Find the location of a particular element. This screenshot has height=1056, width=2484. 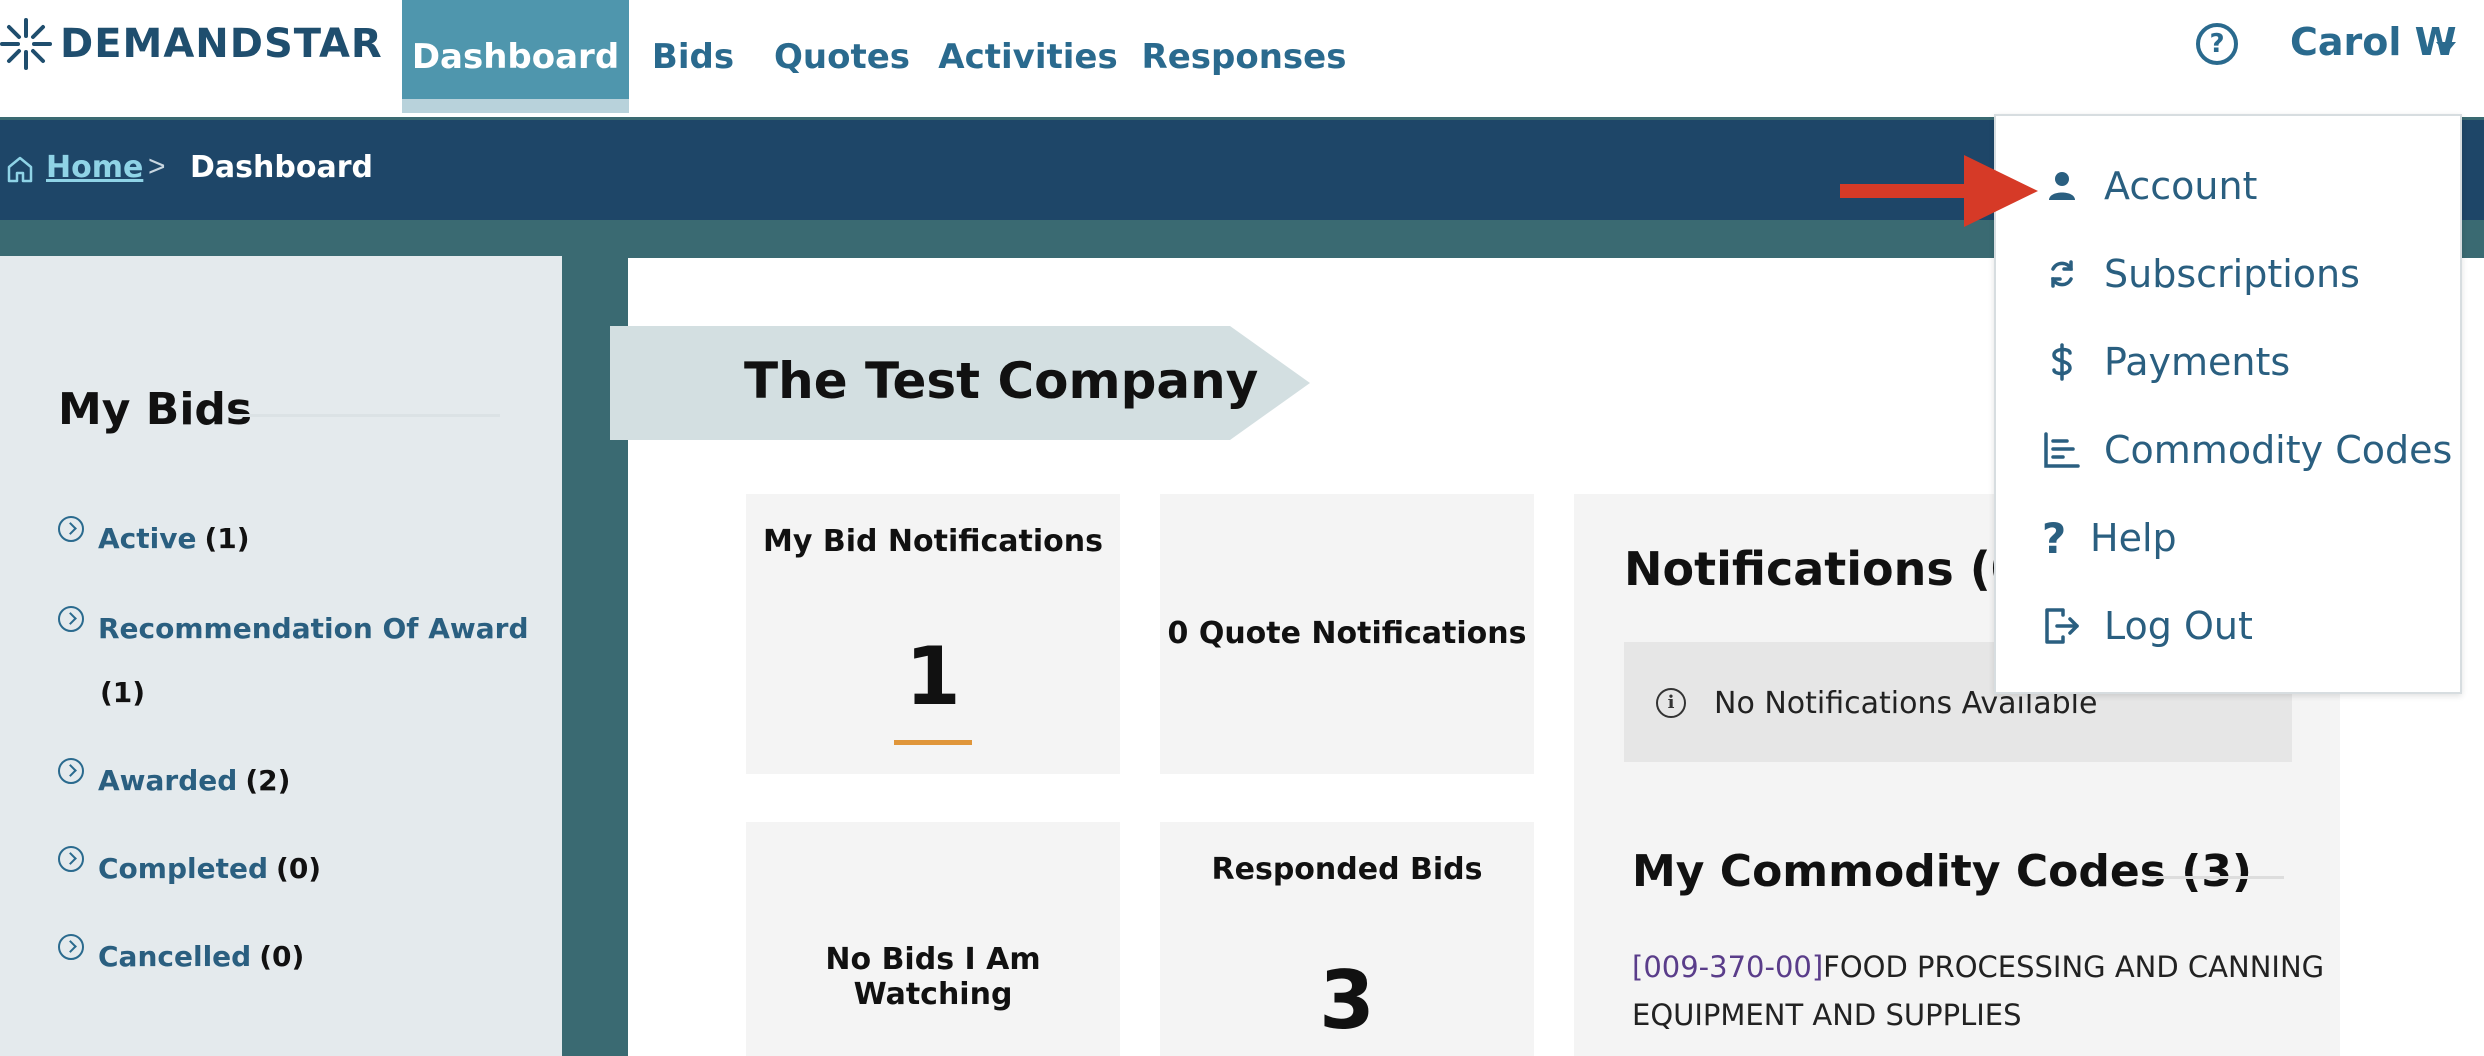

commodity-code-item: [009-370-00]FOOD PROCESSING AND CANNING is located at coordinates (1978, 967).